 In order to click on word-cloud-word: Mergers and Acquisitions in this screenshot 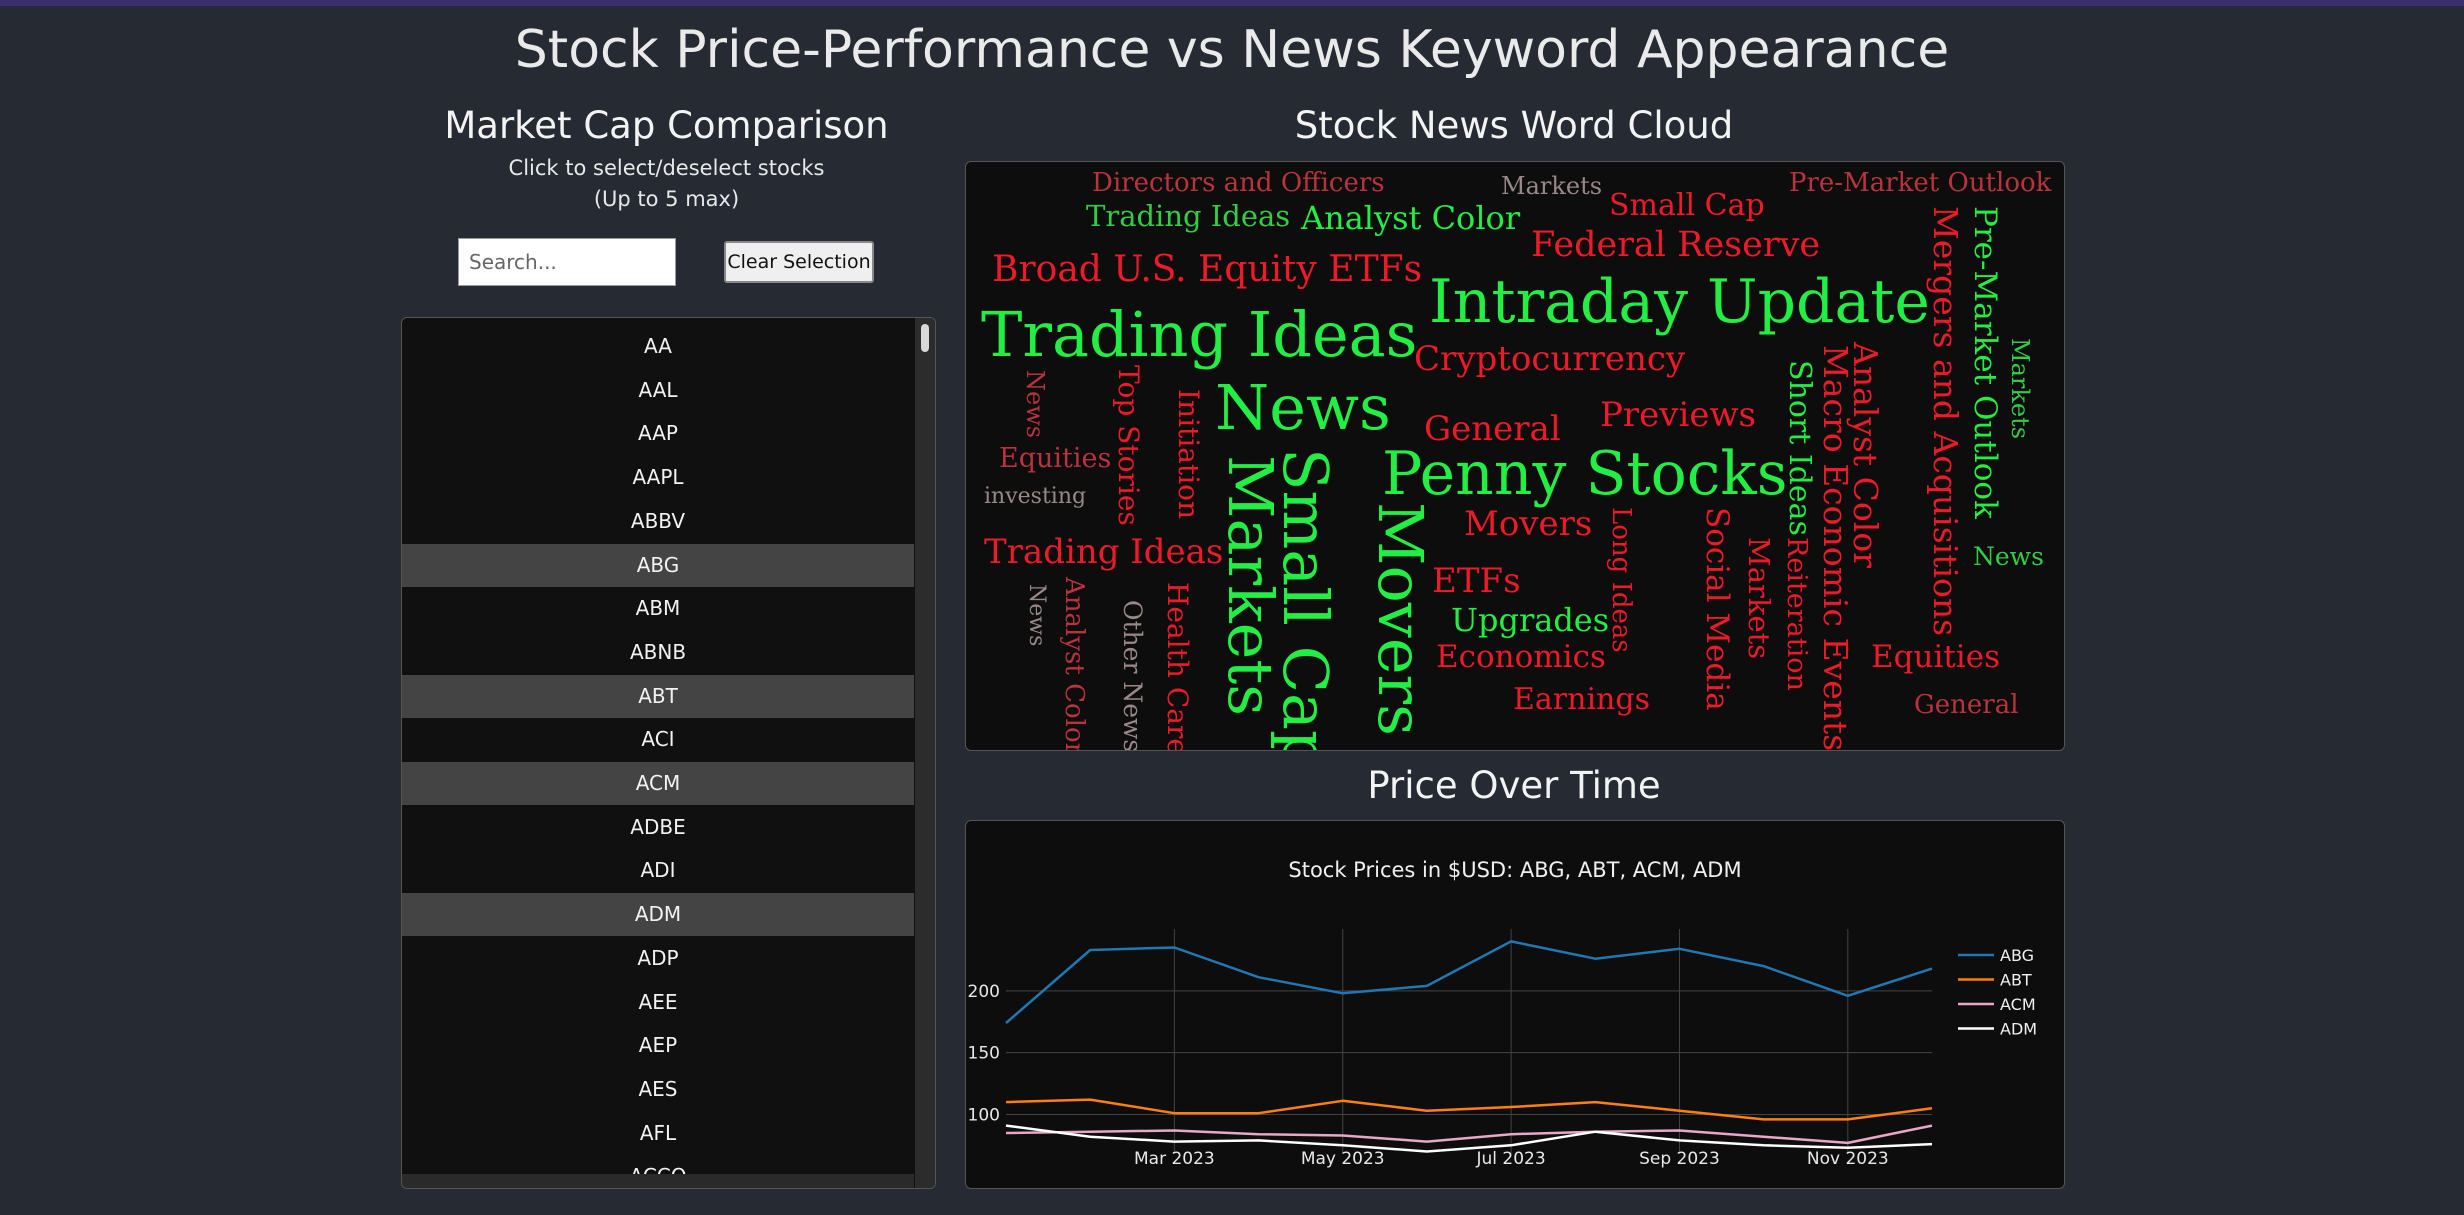, I will do `click(1945, 421)`.